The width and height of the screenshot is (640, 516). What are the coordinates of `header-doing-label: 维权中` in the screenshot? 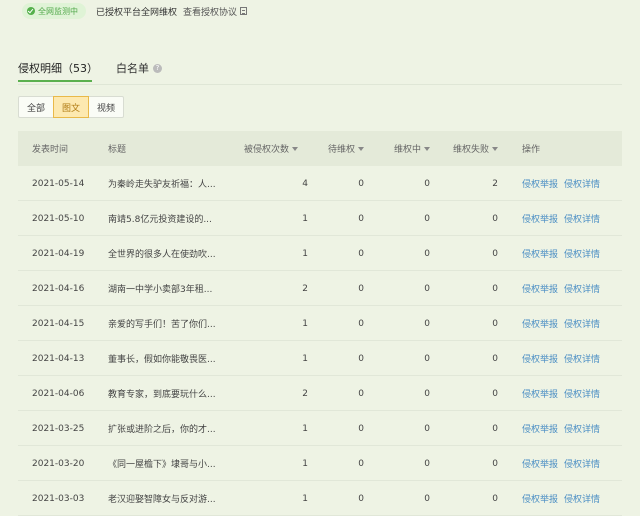 It's located at (407, 150).